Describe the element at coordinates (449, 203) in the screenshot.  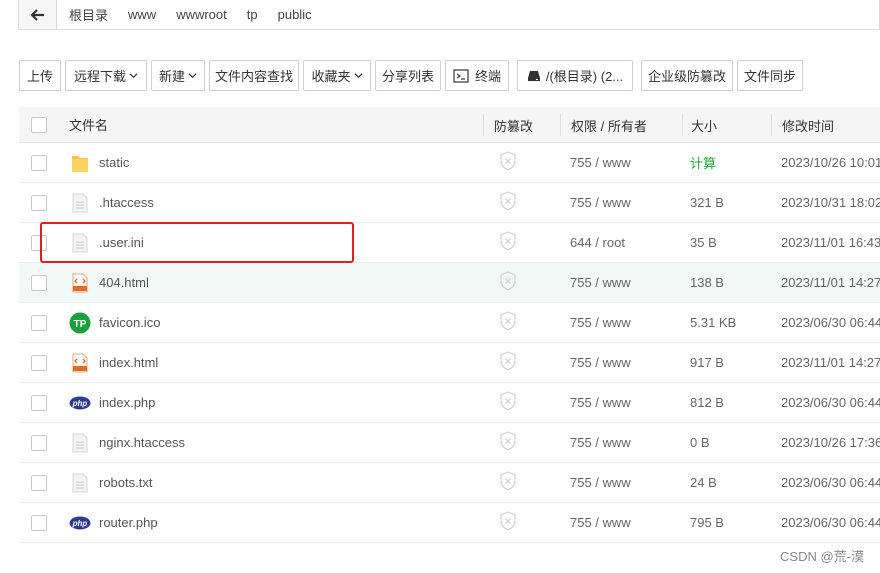
I see `table-row: .htaccess 755 / www 321 B 2023/10/31 18:02` at that location.